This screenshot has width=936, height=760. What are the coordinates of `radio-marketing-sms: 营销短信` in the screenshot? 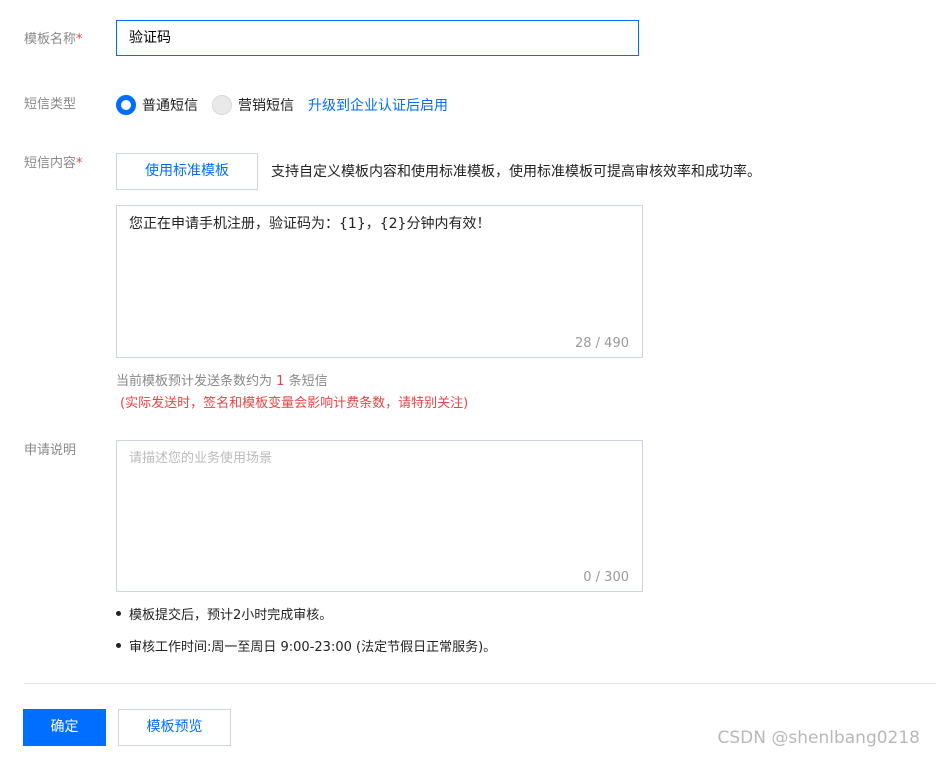 It's located at (253, 105).